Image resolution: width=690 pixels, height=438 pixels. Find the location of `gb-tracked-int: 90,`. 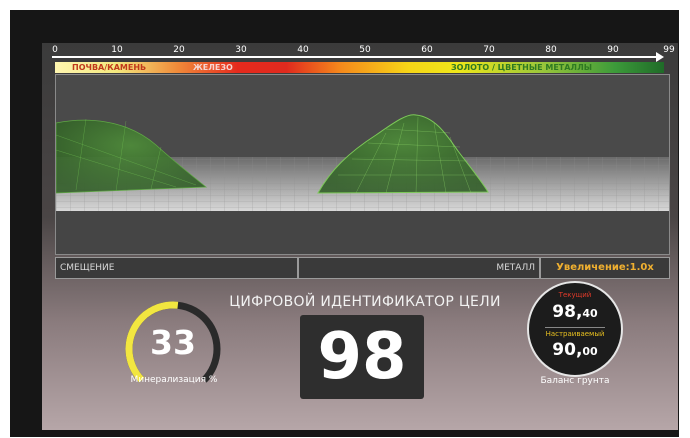

gb-tracked-int: 90, is located at coordinates (567, 350).